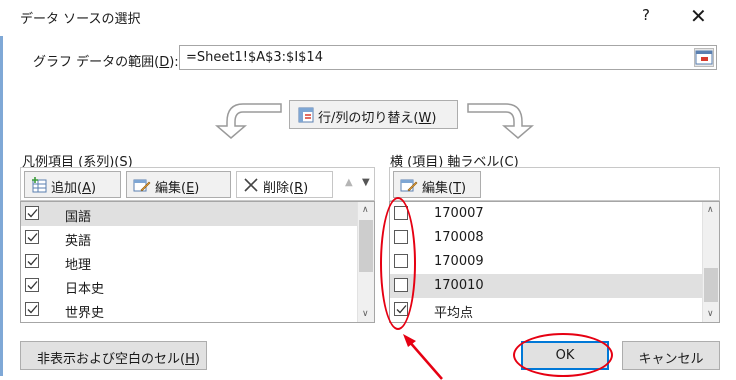 The width and height of the screenshot is (736, 380). I want to click on switch-row-column-icon, so click(306, 115).